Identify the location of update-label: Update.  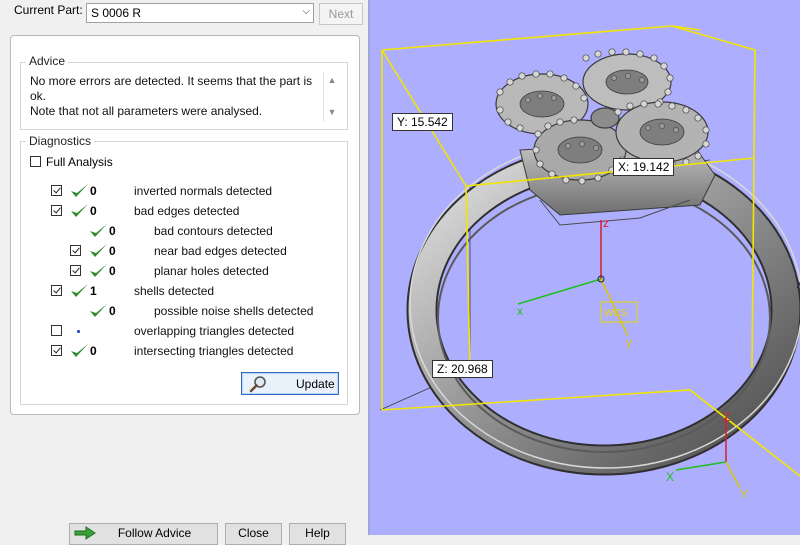
(315, 384).